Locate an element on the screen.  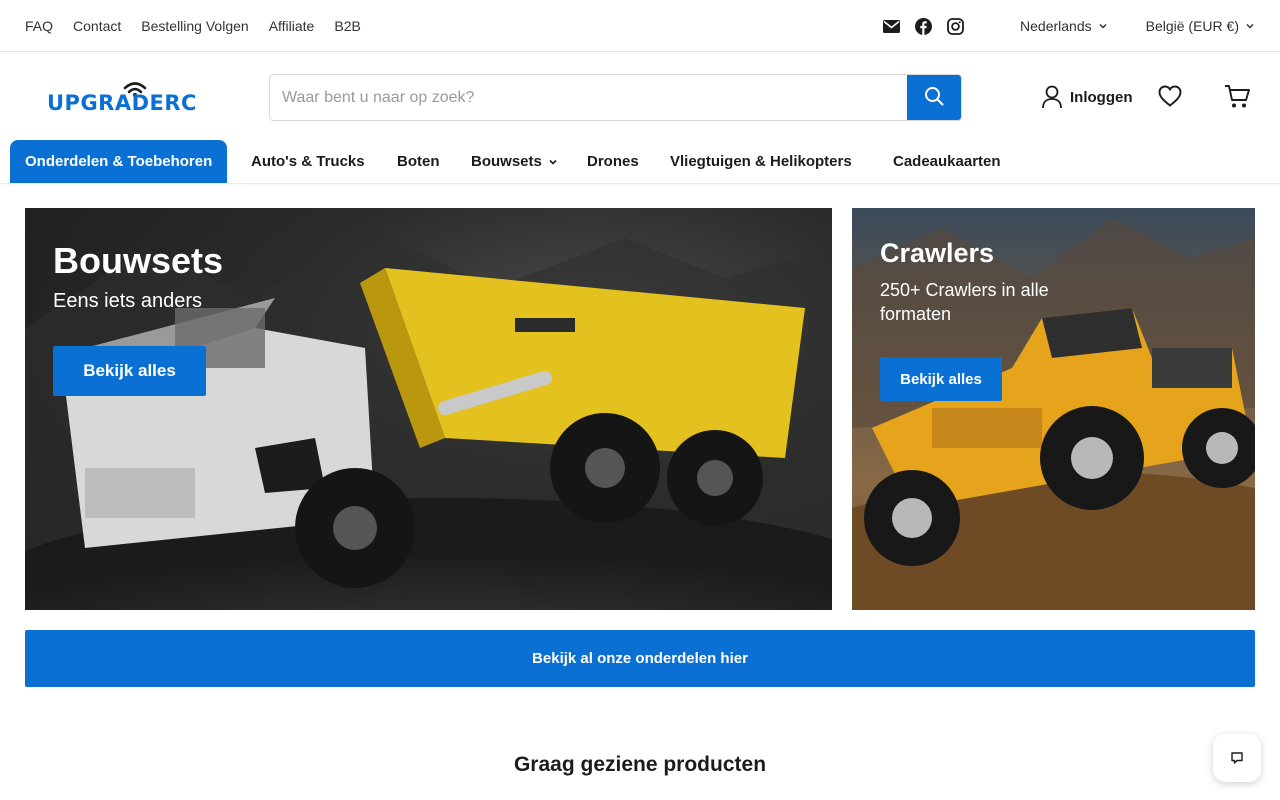
logo: UPGRADERC is located at coordinates (137, 98).